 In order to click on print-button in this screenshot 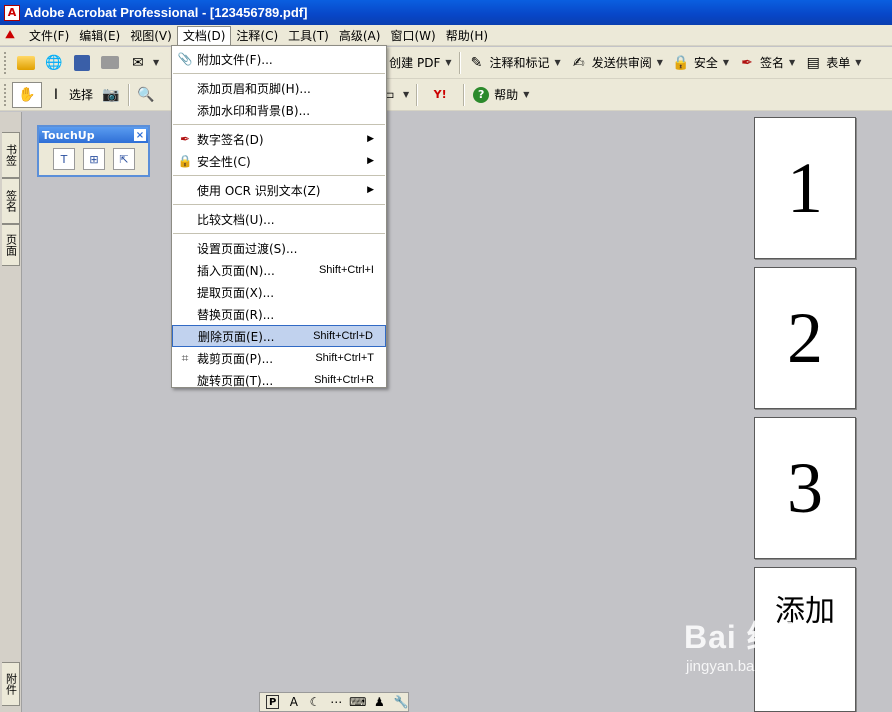, I will do `click(110, 63)`.